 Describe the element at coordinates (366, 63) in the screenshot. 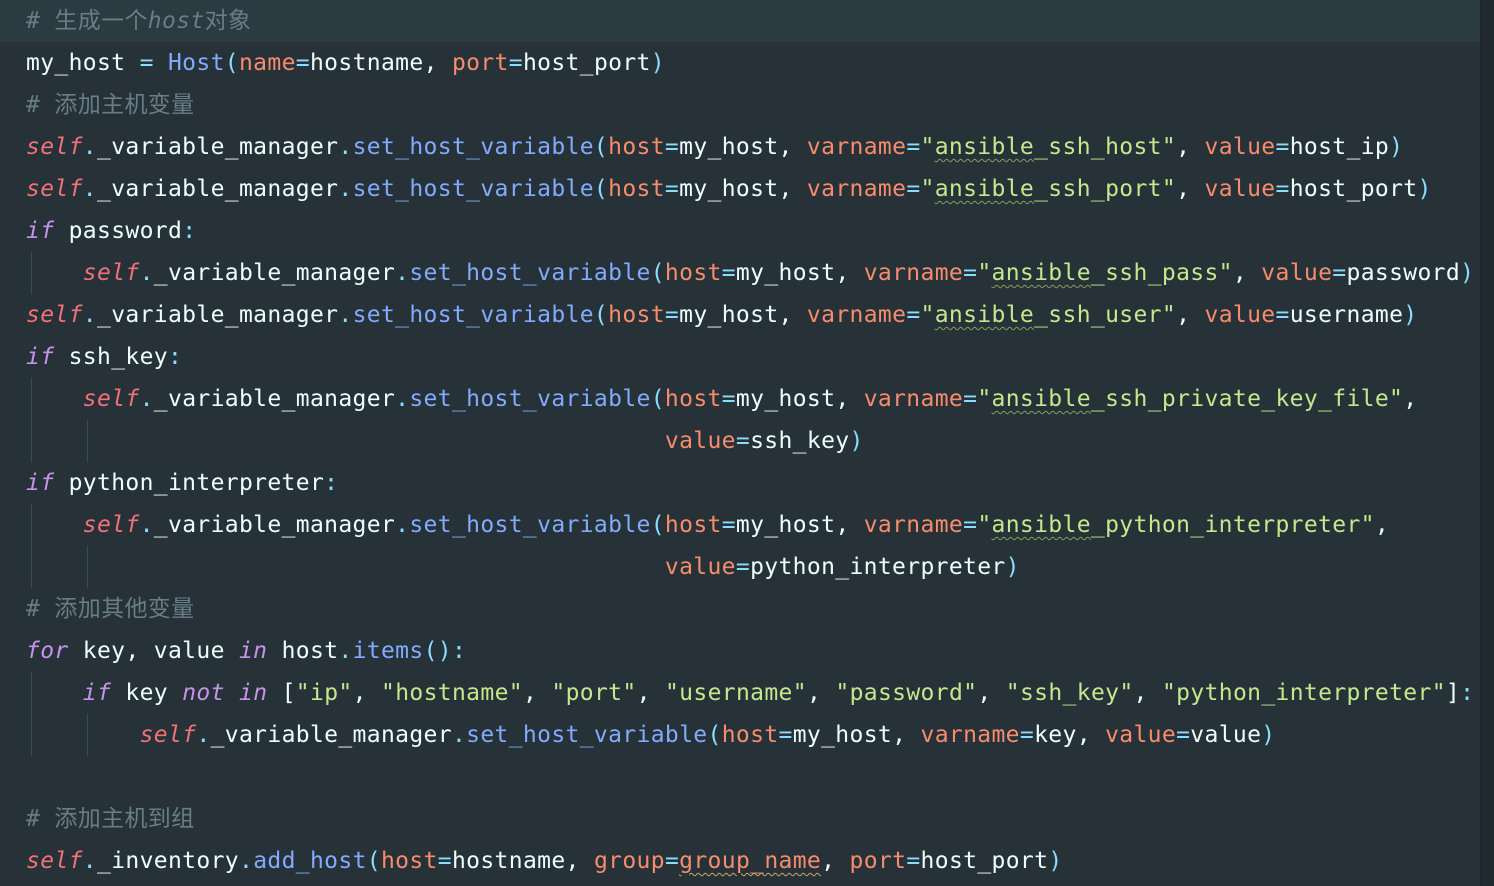

I see `code-token: hostname` at that location.